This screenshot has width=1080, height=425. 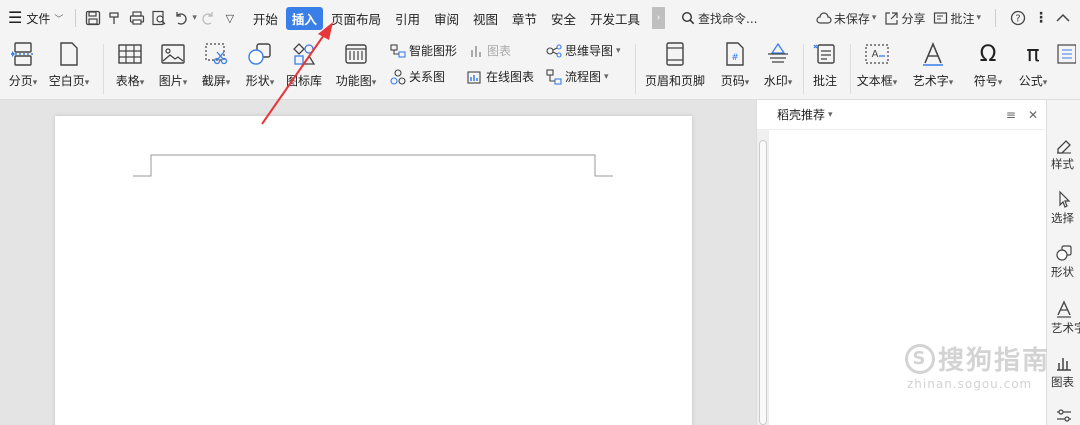 I want to click on sidebar-item-chart: 图表, so click(x=1065, y=371).